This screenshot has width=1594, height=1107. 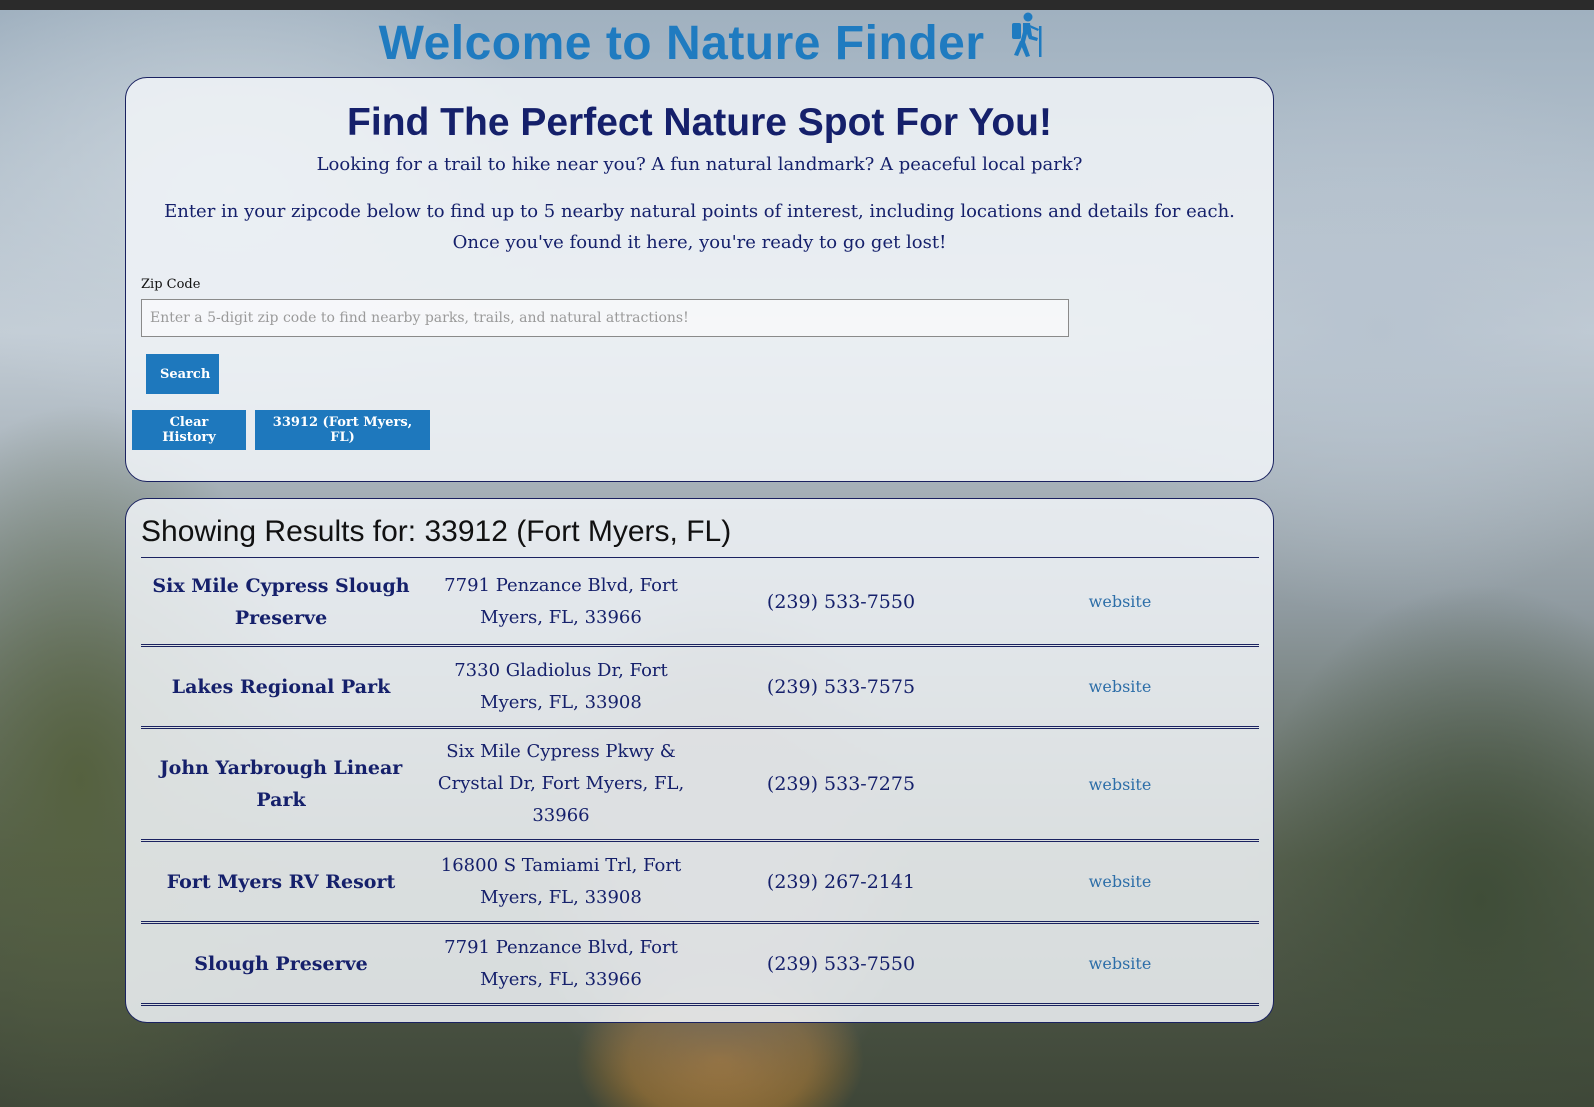 I want to click on browser-top-bar, so click(x=797, y=5).